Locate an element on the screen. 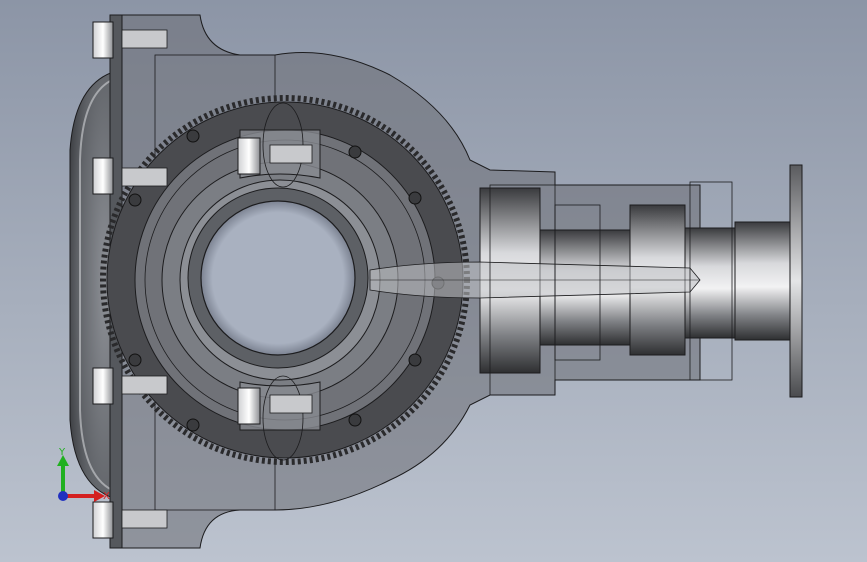 The image size is (867, 562). axle-bore is located at coordinates (278, 278).